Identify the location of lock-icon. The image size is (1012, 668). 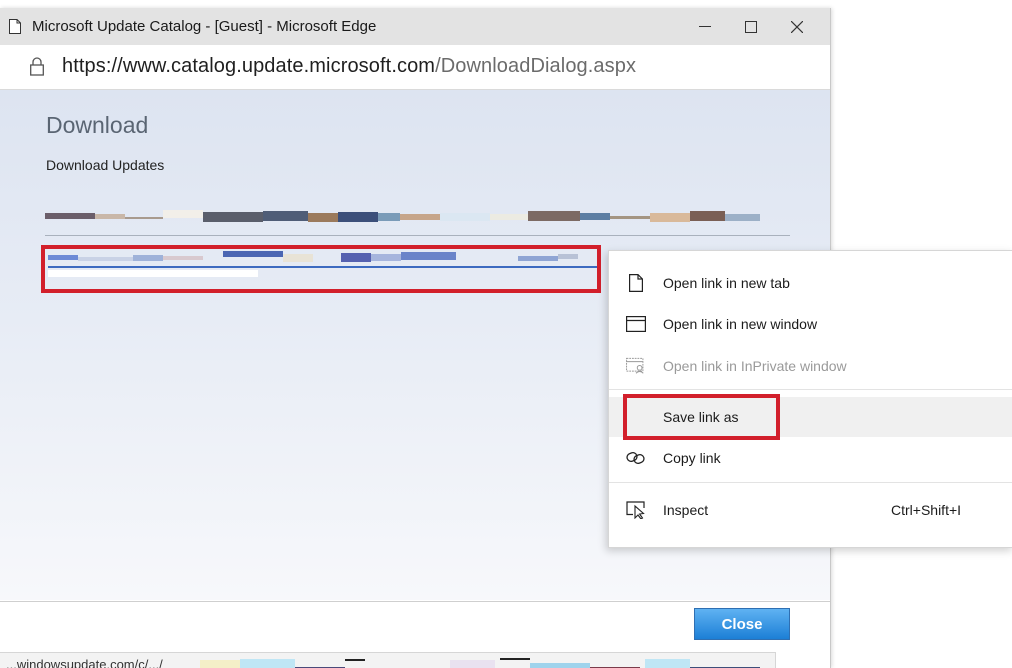
(37, 66).